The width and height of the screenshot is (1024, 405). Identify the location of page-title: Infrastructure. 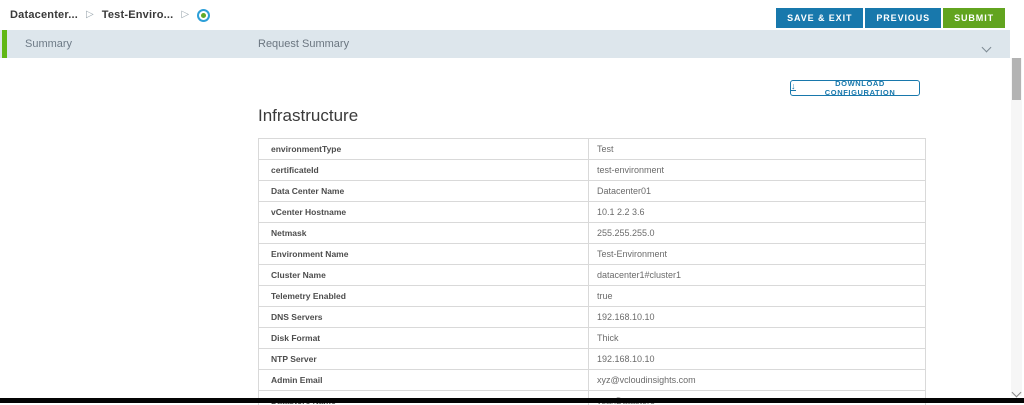
(308, 115).